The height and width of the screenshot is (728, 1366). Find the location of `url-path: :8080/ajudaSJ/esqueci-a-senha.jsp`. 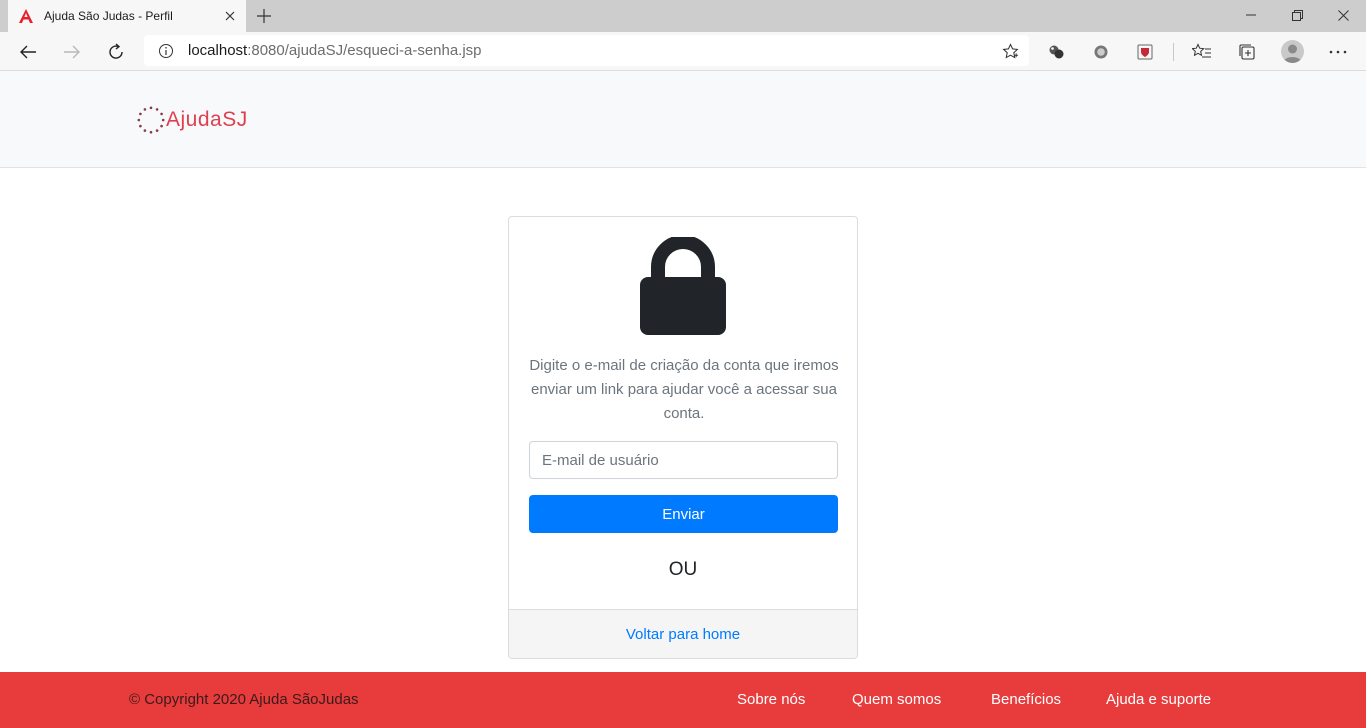

url-path: :8080/ajudaSJ/esqueci-a-senha.jsp is located at coordinates (364, 50).